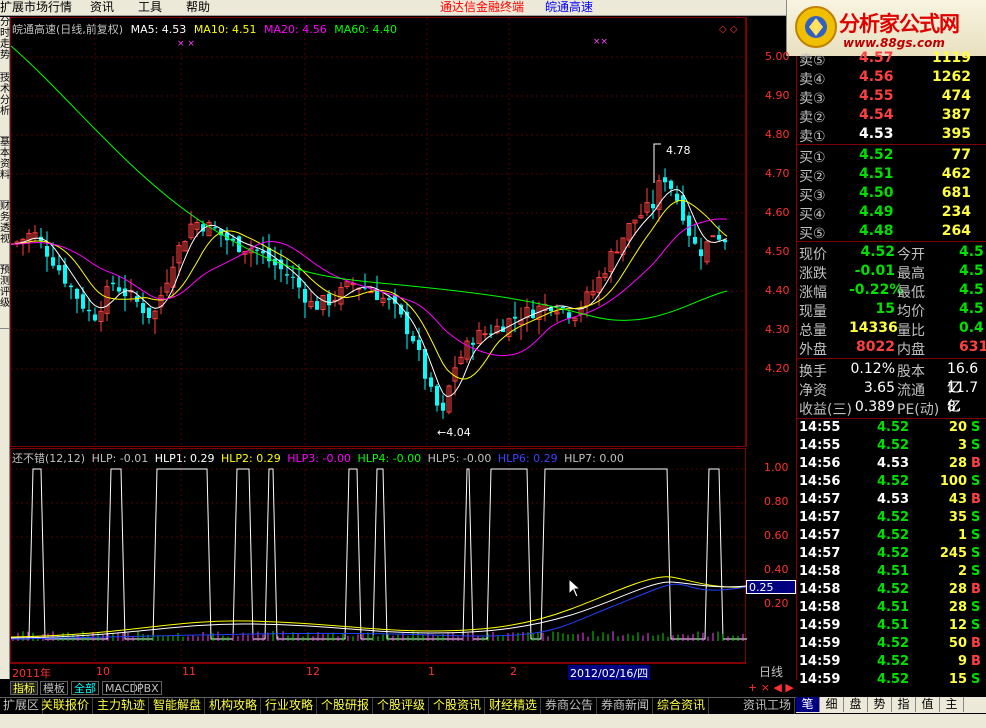  Describe the element at coordinates (600, 42) in the screenshot. I see `signal-marker: ××` at that location.